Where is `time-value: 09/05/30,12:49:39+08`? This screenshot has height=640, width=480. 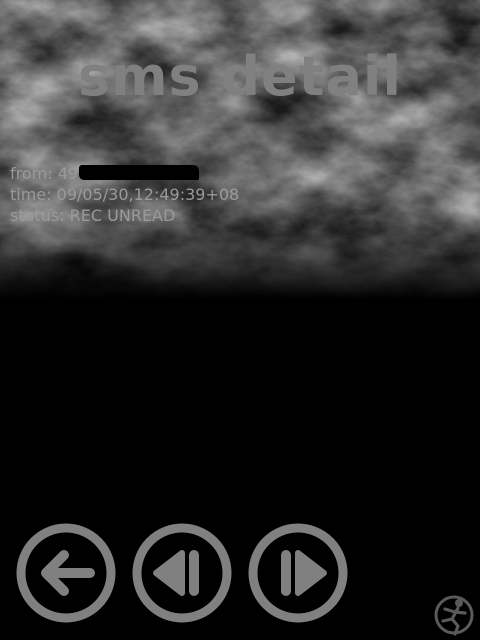
time-value: 09/05/30,12:49:39+08 is located at coordinates (148, 194).